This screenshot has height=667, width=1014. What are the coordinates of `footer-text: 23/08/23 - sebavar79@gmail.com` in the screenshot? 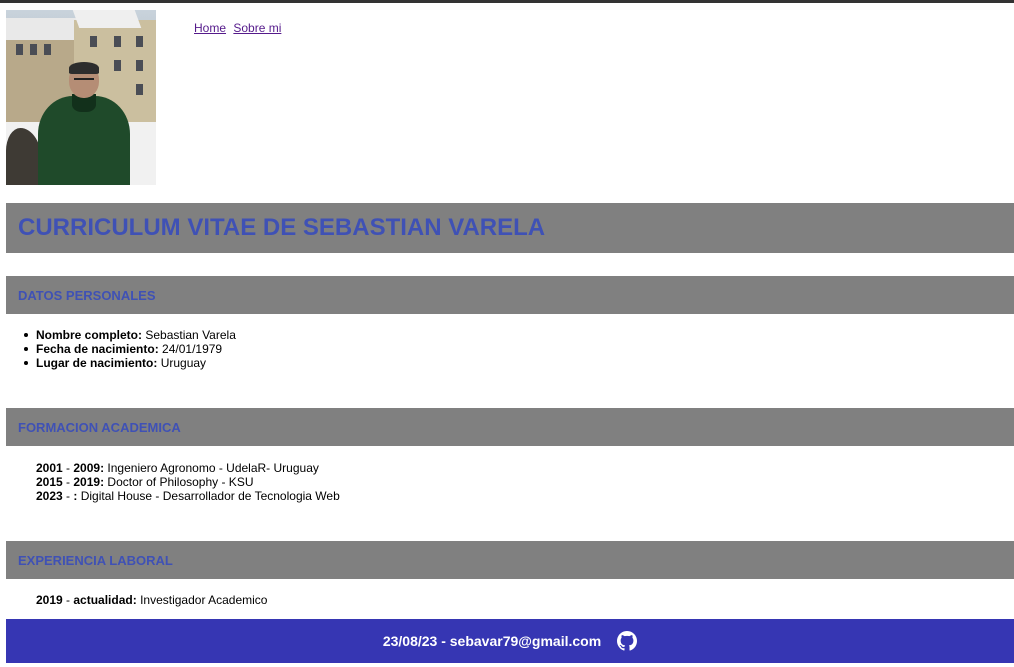 It's located at (492, 641).